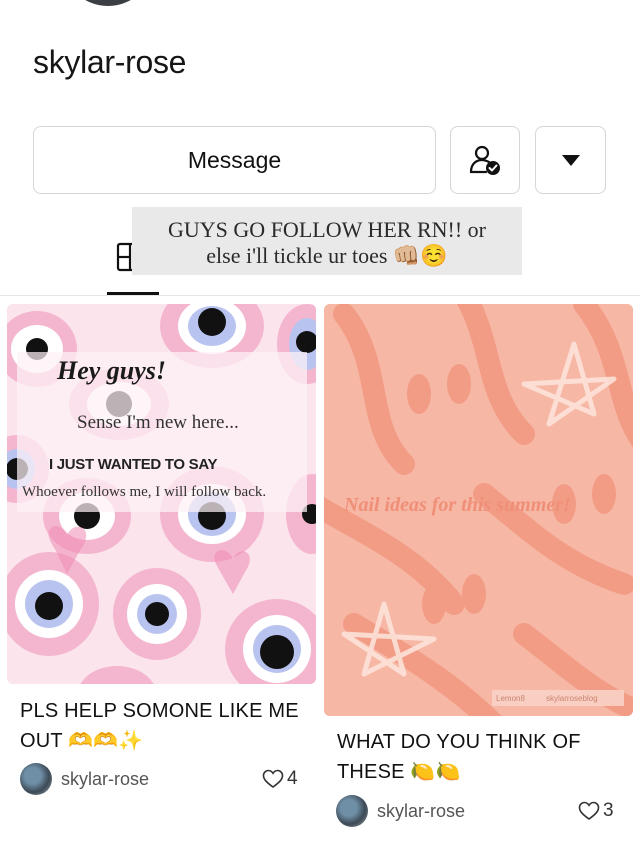 This screenshot has width=640, height=855. What do you see at coordinates (327, 229) in the screenshot?
I see `sticker-line-1: GUYS GO FOLLOW HER RN!! or` at bounding box center [327, 229].